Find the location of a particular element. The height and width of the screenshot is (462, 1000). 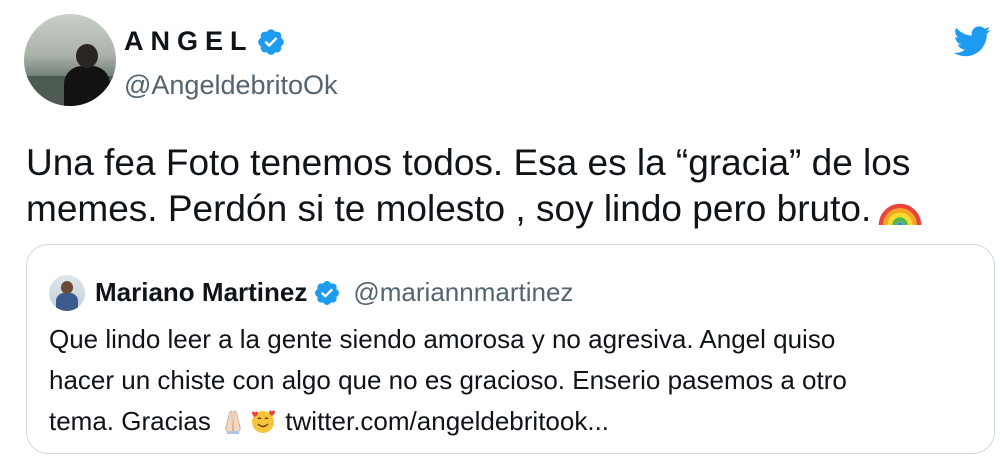

quoted-author-name: Mariano Martinez is located at coordinates (201, 292).